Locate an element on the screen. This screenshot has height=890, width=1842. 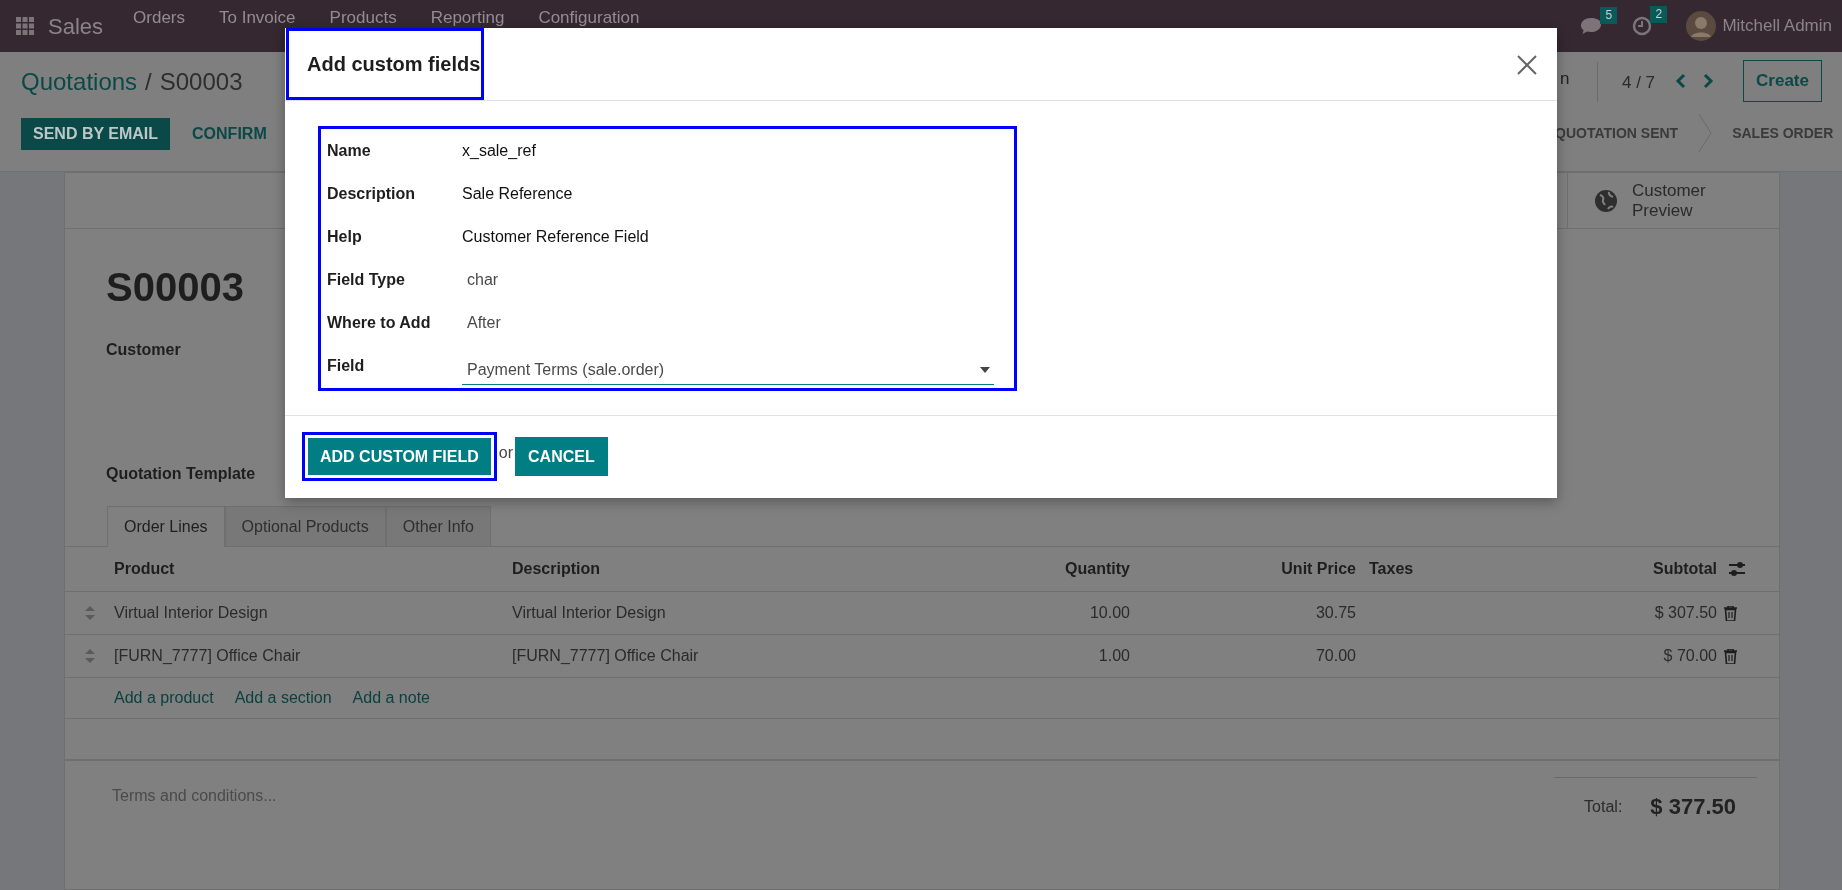
avatar-icon is located at coordinates (1701, 26).